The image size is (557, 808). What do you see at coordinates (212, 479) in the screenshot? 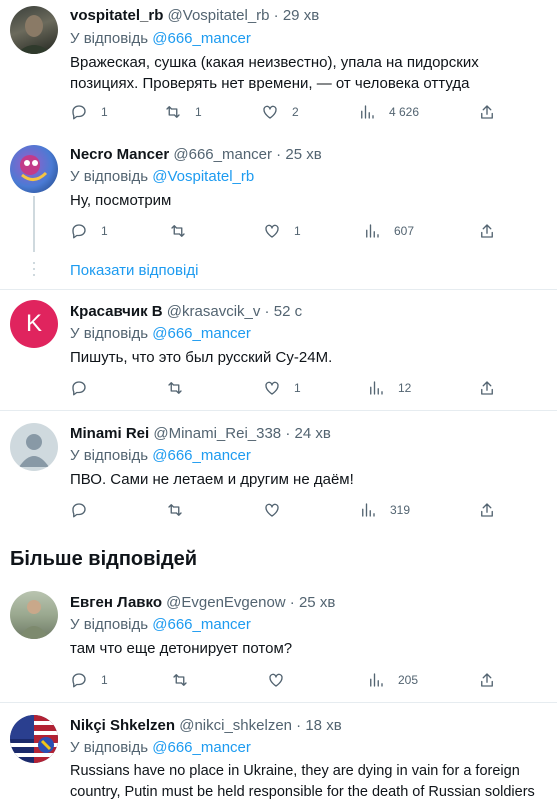
I see `tweet-text: ПВО. Сами не летаем и другим не даём!` at bounding box center [212, 479].